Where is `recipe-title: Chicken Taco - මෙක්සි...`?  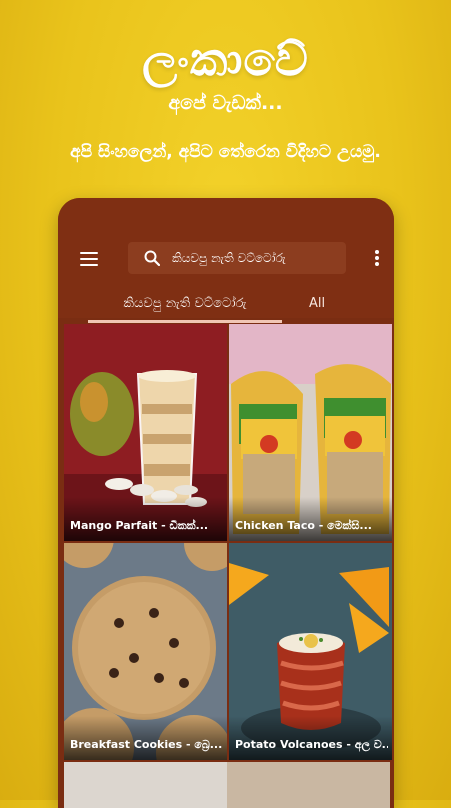
recipe-title: Chicken Taco - මෙක්සි... is located at coordinates (303, 525).